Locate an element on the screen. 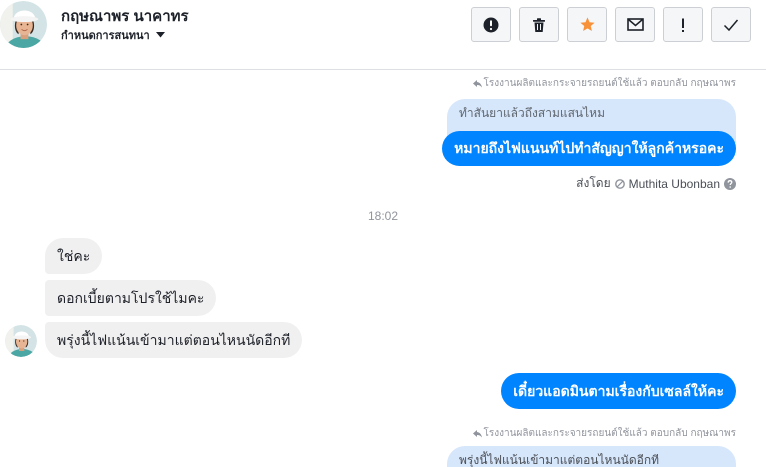 The width and height of the screenshot is (766, 467). sent-by-label: ส่งโดย is located at coordinates (593, 183).